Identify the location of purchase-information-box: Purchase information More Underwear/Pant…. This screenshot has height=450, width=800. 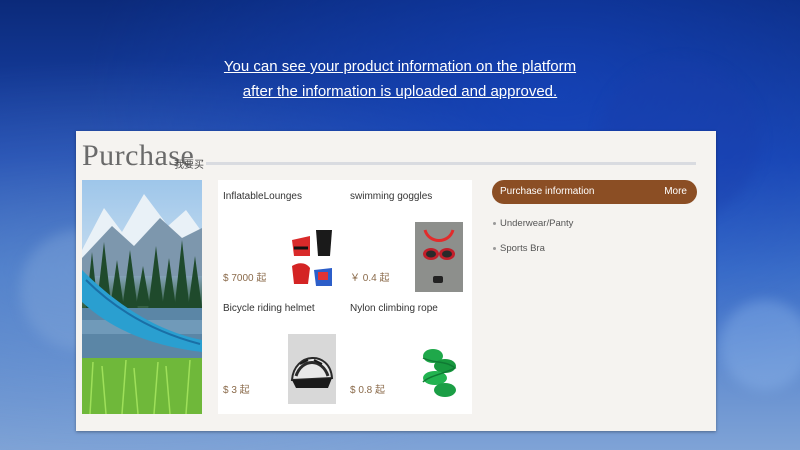
(594, 217).